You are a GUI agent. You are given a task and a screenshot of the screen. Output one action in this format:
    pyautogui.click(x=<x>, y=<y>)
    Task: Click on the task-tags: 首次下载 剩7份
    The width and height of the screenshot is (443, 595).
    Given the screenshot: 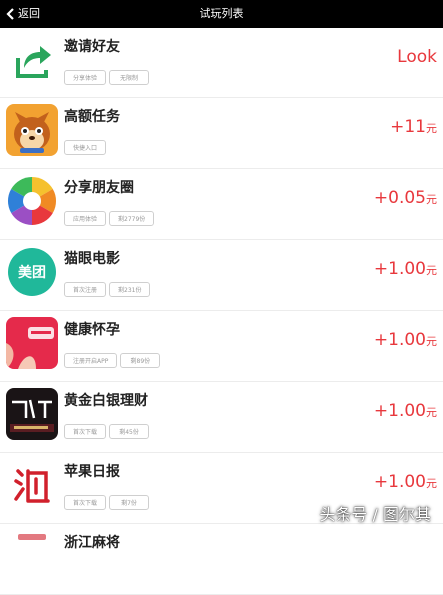 What is the action you would take?
    pyautogui.click(x=107, y=502)
    